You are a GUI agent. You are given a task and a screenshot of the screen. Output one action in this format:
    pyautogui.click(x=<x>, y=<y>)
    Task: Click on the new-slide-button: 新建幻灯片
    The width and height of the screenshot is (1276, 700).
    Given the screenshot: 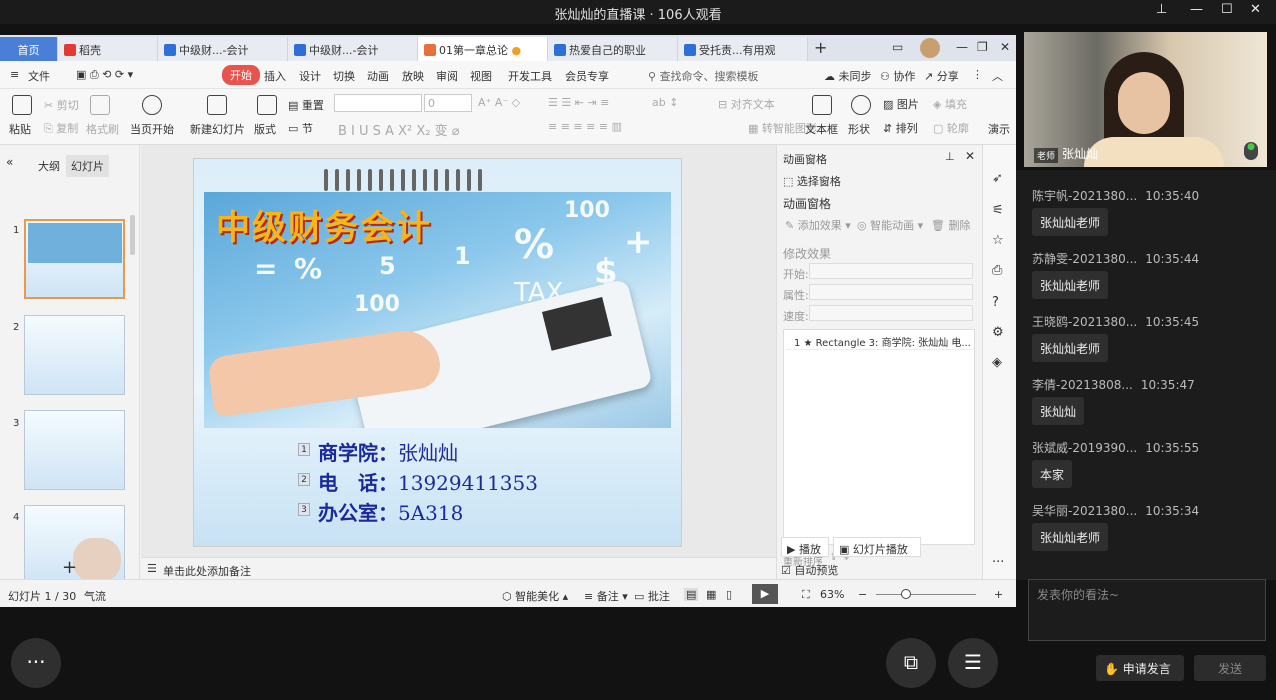 What is the action you would take?
    pyautogui.click(x=217, y=129)
    